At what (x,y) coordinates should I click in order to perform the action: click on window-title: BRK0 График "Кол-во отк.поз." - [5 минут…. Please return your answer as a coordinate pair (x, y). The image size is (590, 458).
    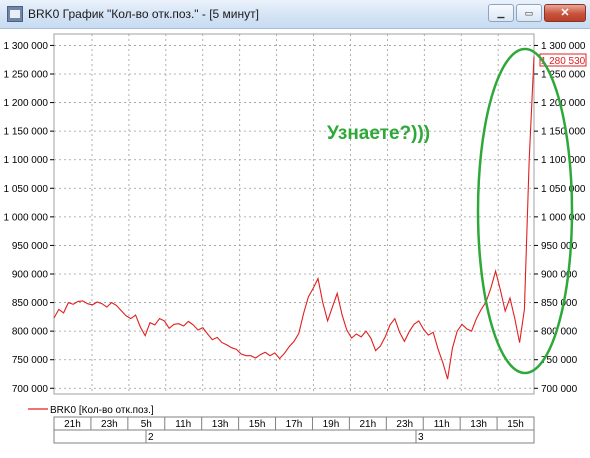
    Looking at the image, I should click on (143, 14).